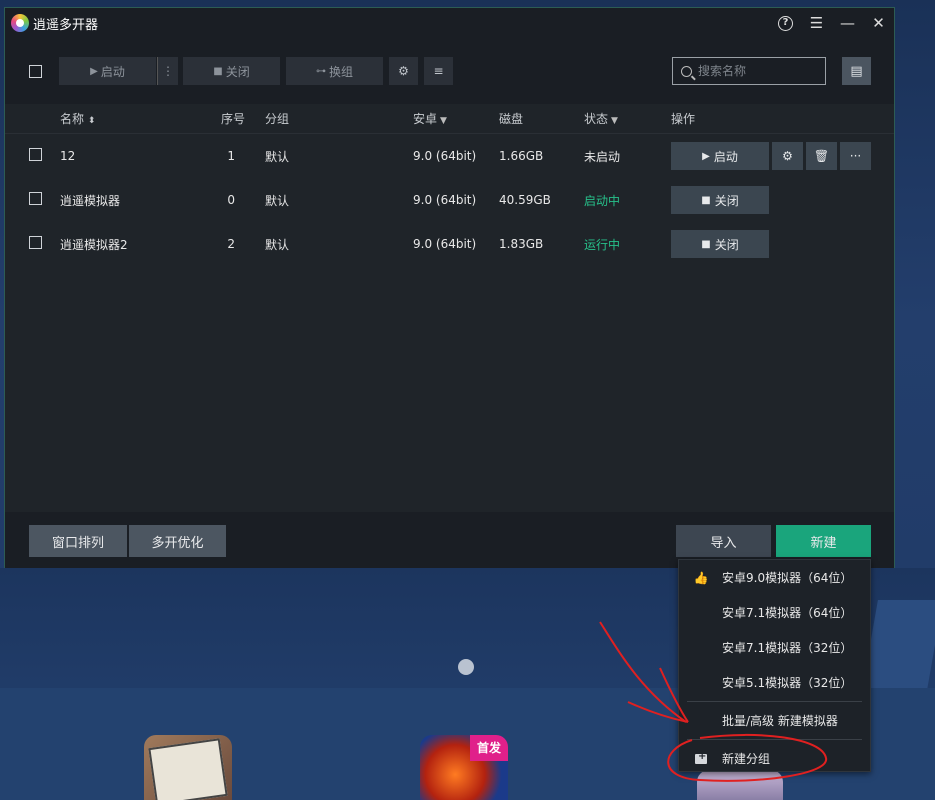 The image size is (935, 800). I want to click on sort-icon: ⬍, so click(91, 121).